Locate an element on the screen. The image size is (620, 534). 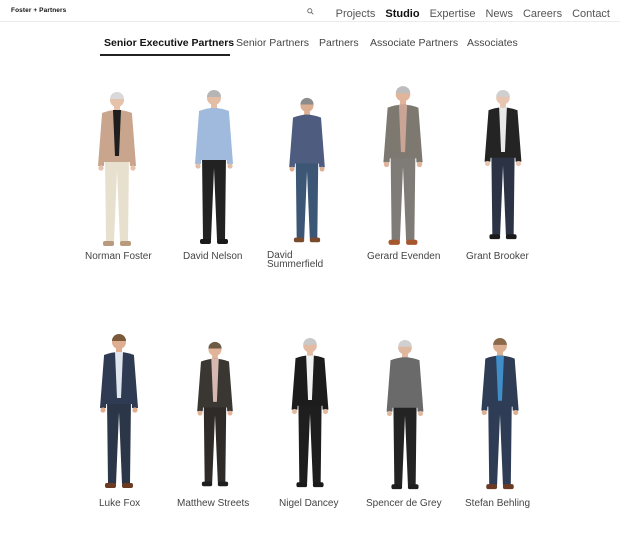
partner-name: Spencer de Grey is located at coordinates (404, 504).